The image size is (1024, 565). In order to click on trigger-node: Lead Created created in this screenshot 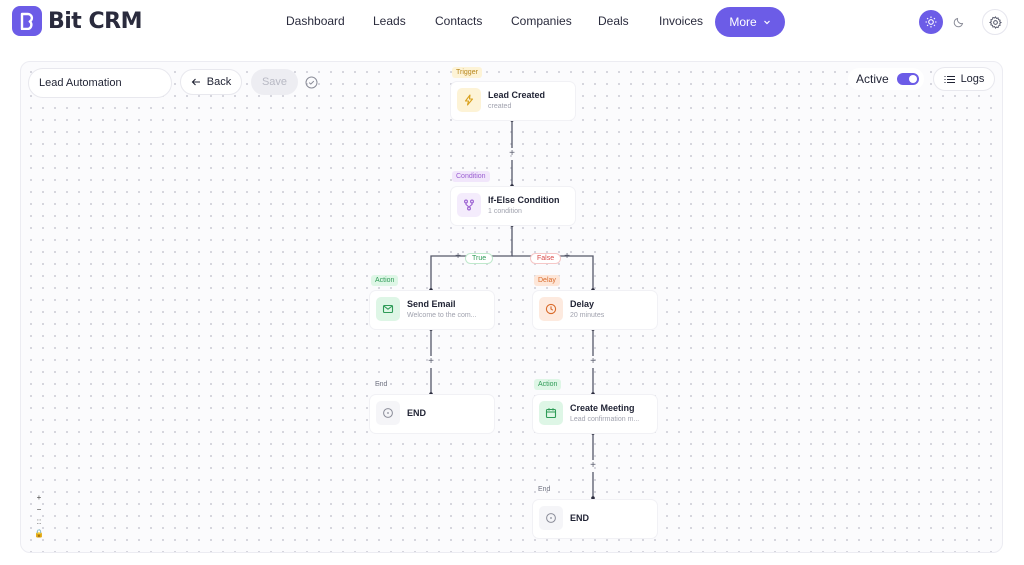, I will do `click(513, 101)`.